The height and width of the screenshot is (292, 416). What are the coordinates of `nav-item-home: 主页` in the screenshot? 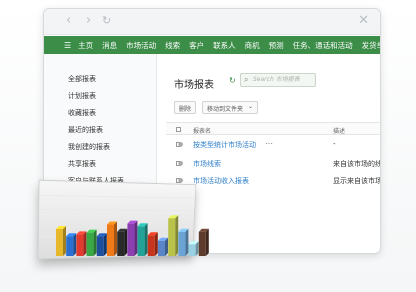 It's located at (85, 45).